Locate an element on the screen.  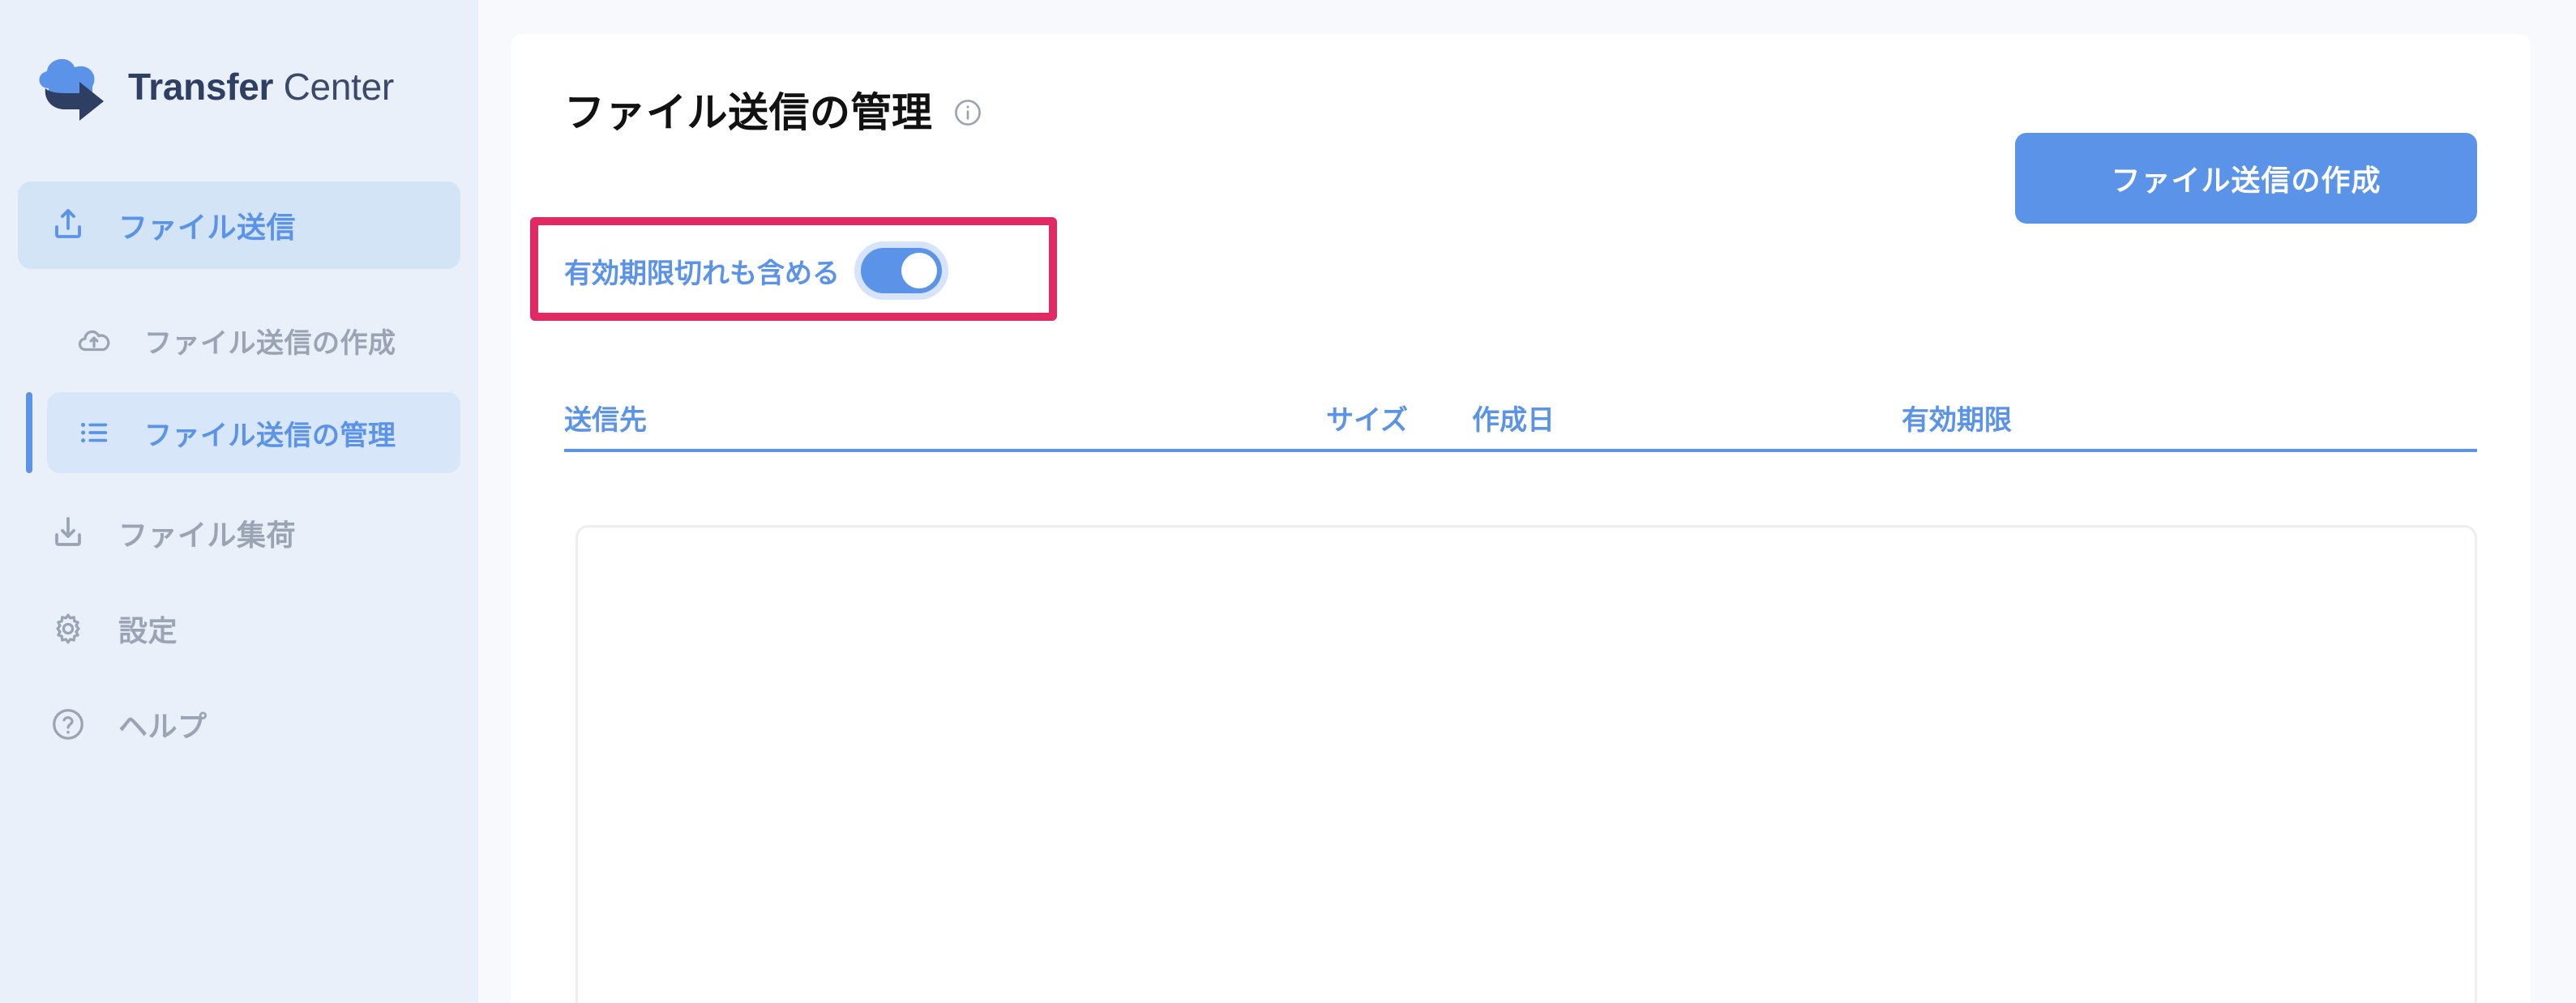
sidebar-item-create-transfer: ファイル送信の作成 is located at coordinates (253, 340).